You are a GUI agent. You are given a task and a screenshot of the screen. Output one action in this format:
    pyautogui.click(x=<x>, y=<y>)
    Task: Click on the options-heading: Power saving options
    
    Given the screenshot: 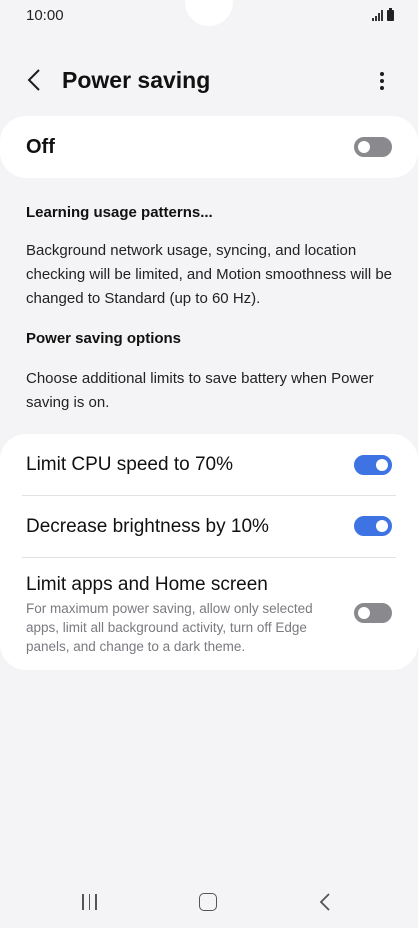 What is the action you would take?
    pyautogui.click(x=104, y=338)
    